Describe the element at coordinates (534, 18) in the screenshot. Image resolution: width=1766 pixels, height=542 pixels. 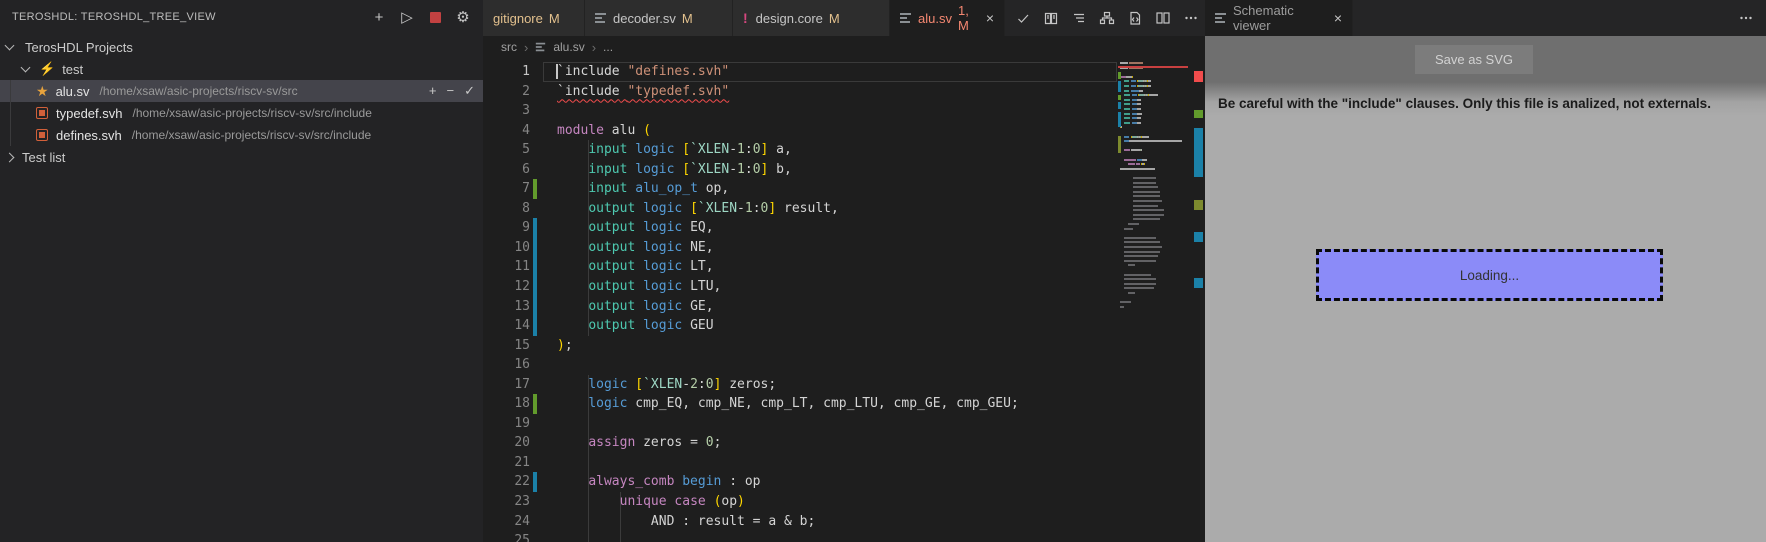
I see `tab-gitignore: gitignore M` at that location.